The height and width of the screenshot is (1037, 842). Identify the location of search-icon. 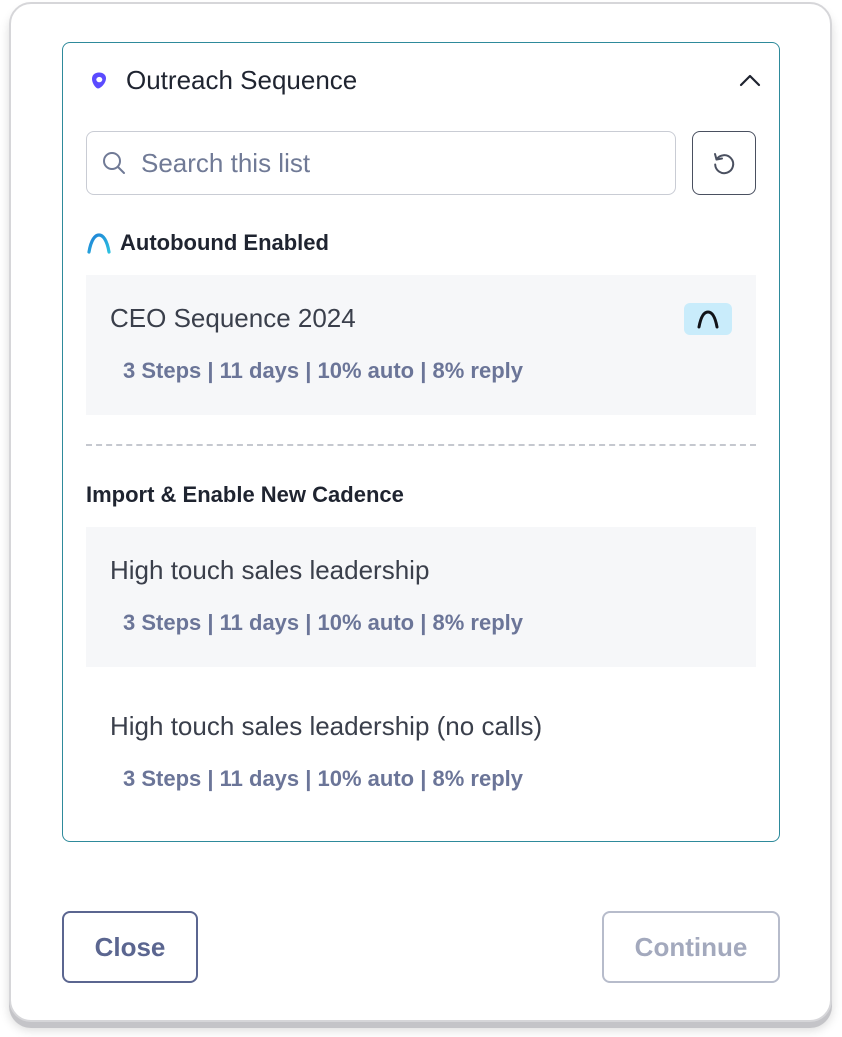
(114, 163).